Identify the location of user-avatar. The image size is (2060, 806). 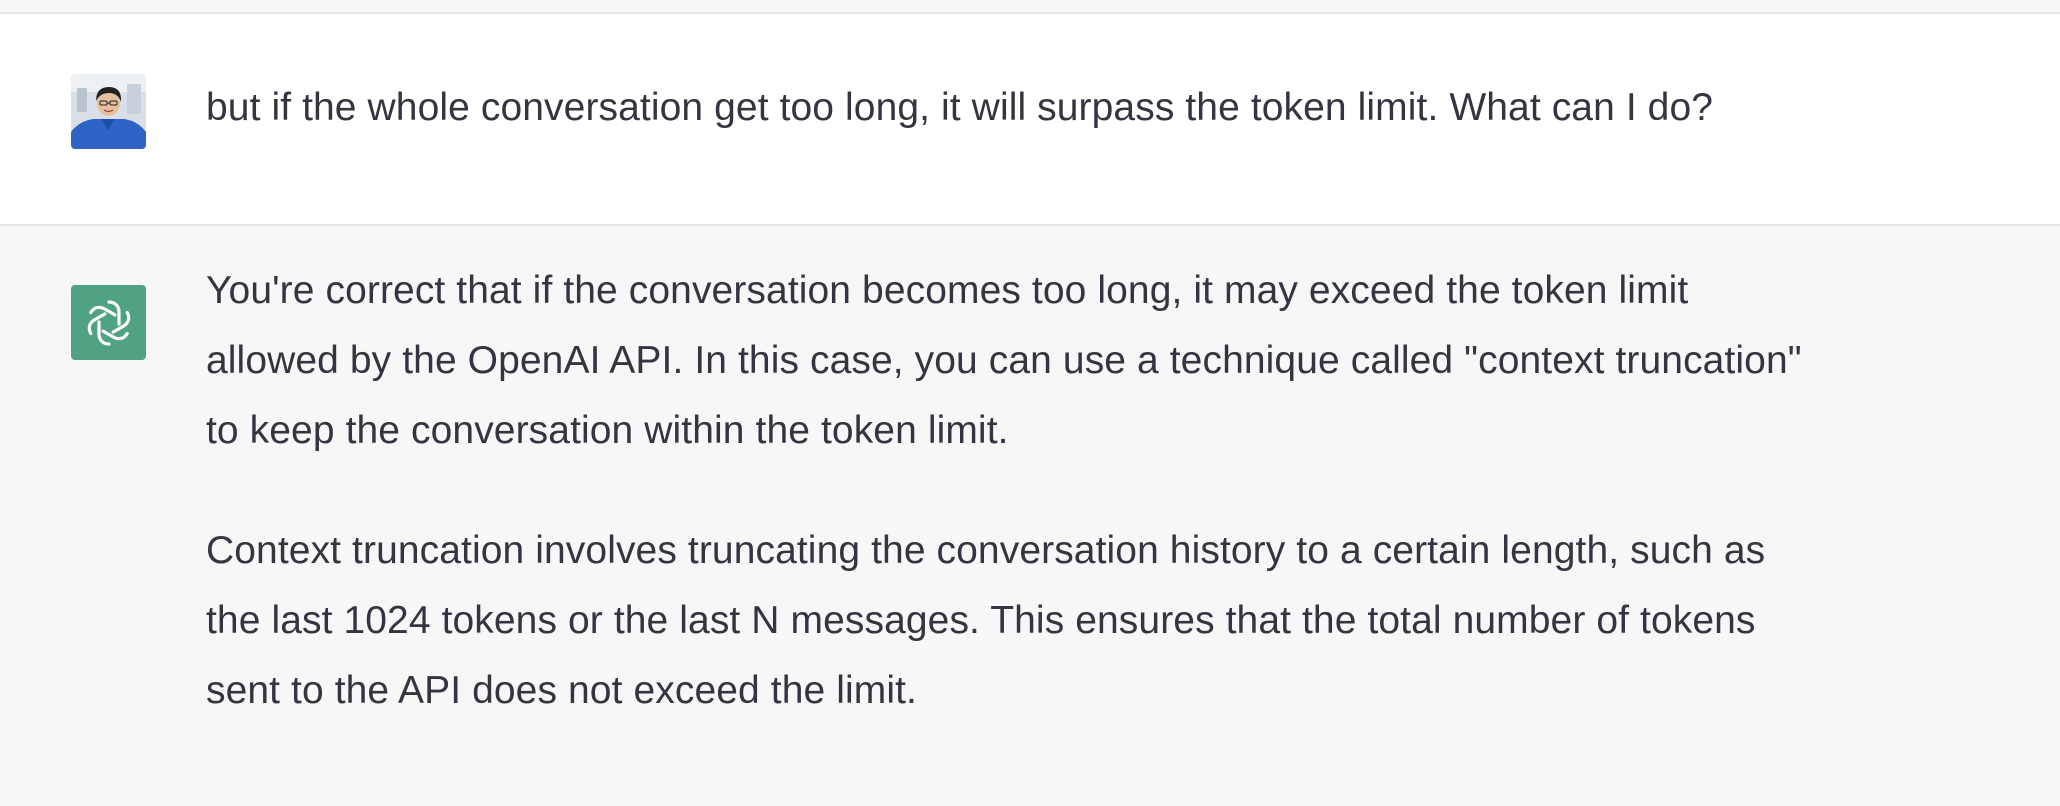
(108, 111).